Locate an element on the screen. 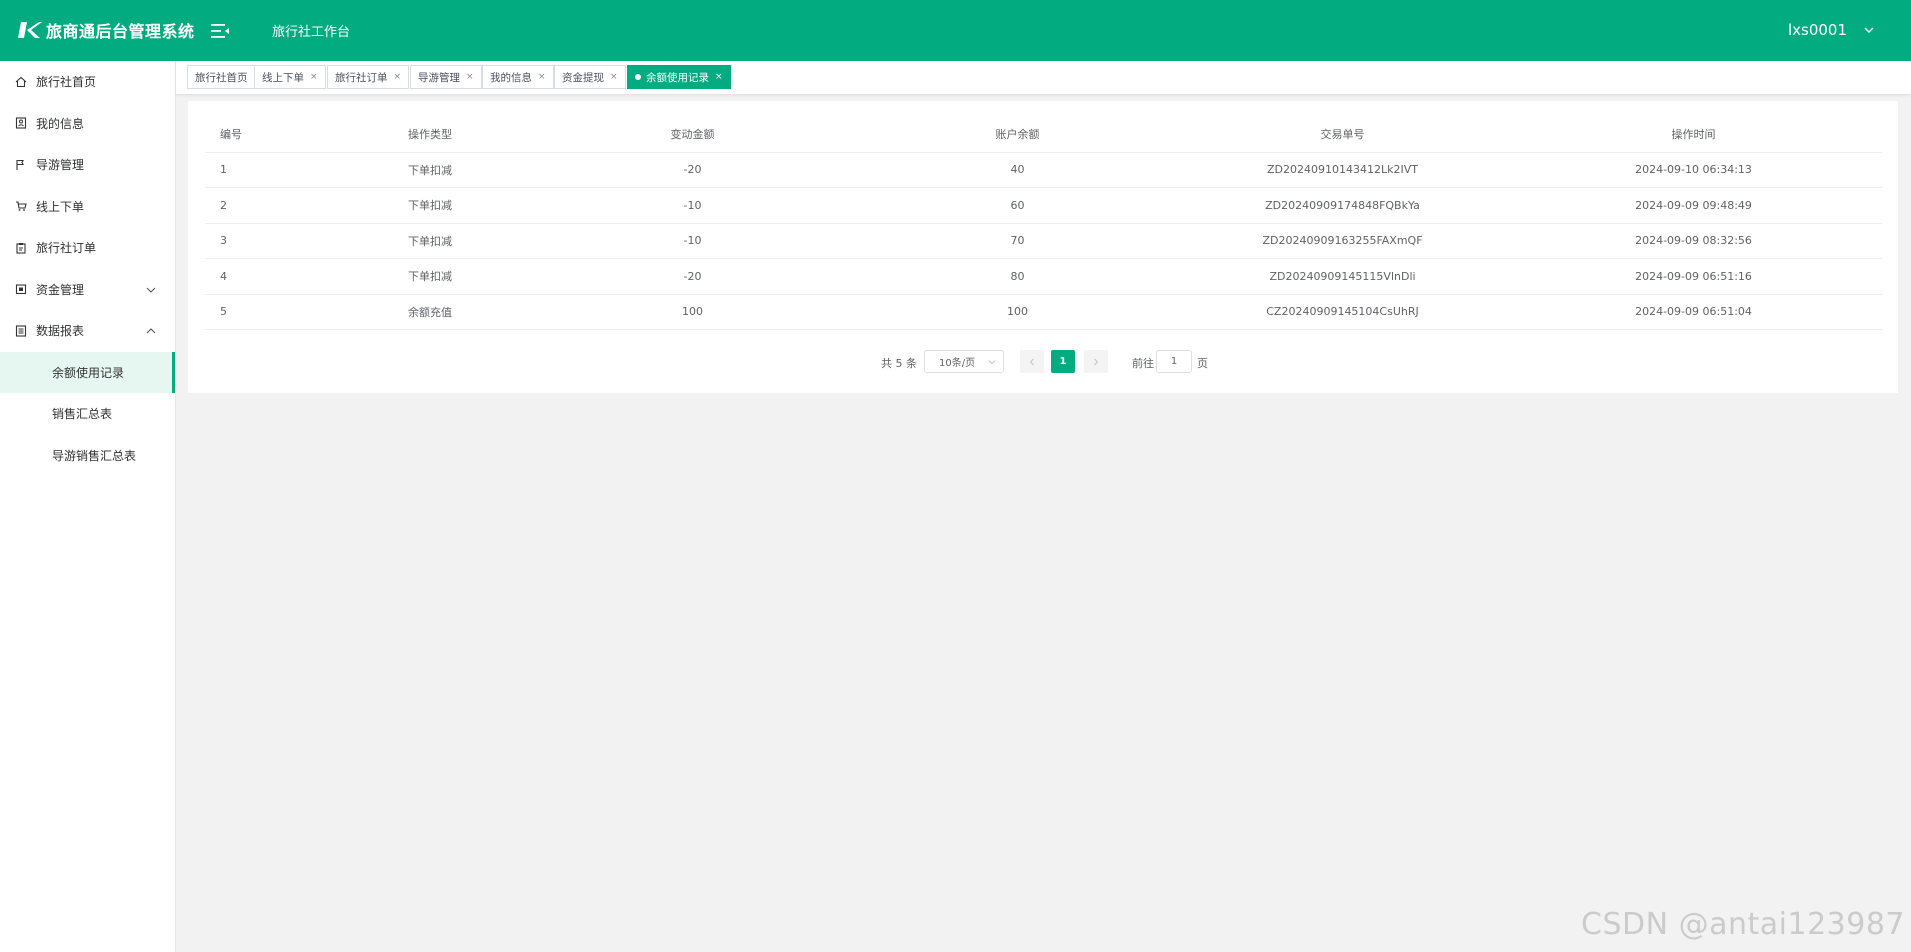 This screenshot has height=952, width=1911. sidebar-item-label: 数据报表 is located at coordinates (60, 331).